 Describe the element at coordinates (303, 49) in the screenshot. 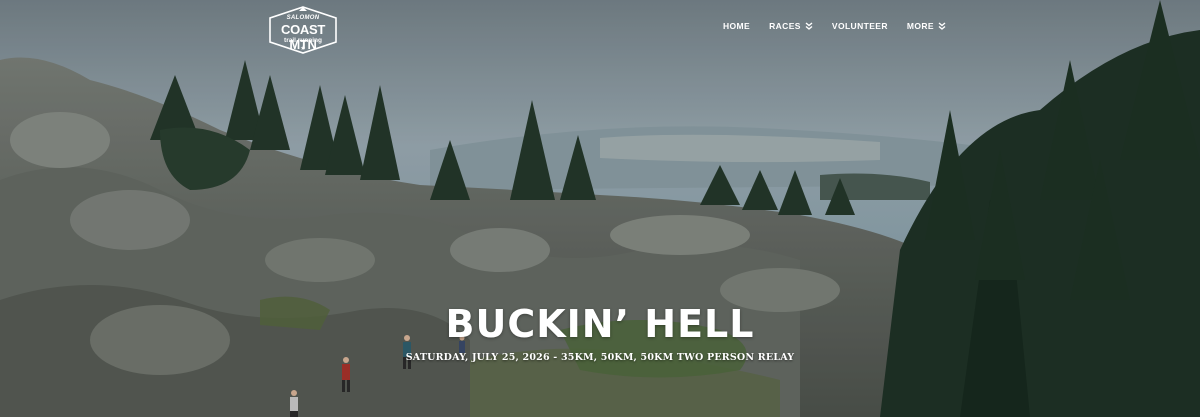

I see `star-icon: ★` at that location.